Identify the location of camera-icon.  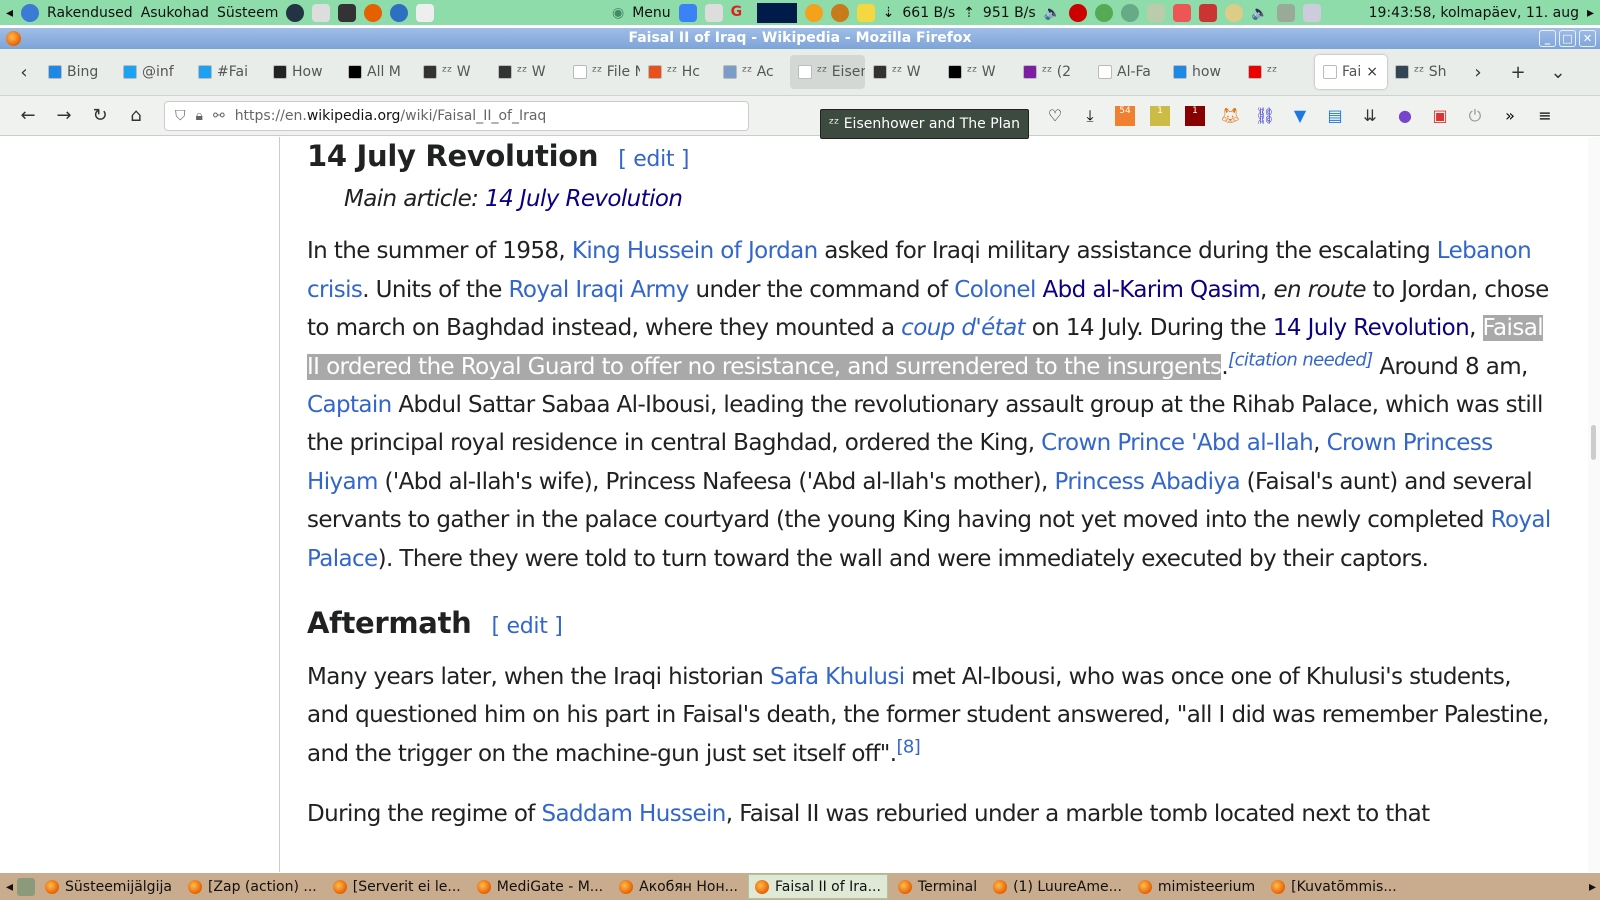
(295, 12).